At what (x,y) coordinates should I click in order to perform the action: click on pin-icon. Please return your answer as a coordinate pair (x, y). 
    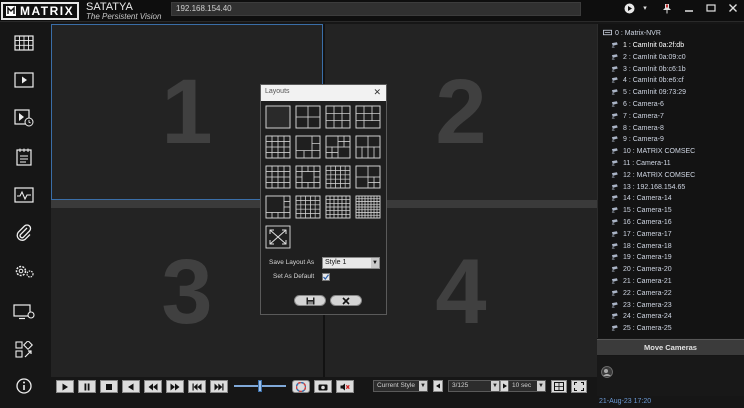
    Looking at the image, I should click on (667, 9).